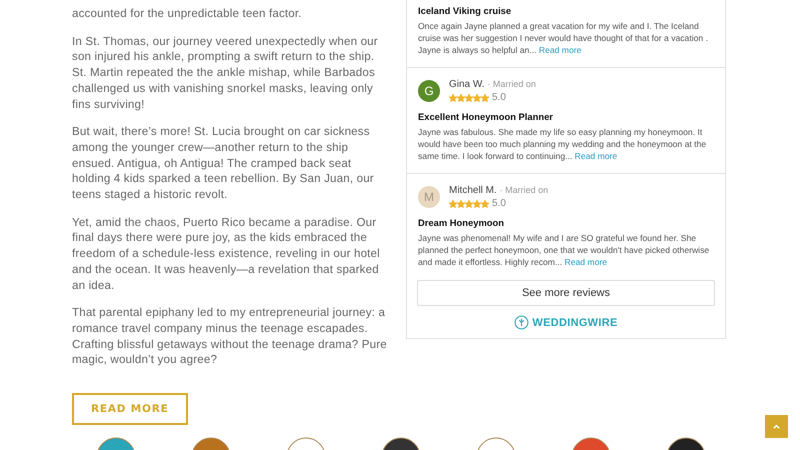 This screenshot has height=450, width=800. I want to click on review-text: Once again Jayne planned a great vacation for my wife and I. The Iceland cruise was her suggestion I never would have thought of that for a vacation . Jayne is always so helpful an... Read more, so click(563, 38).